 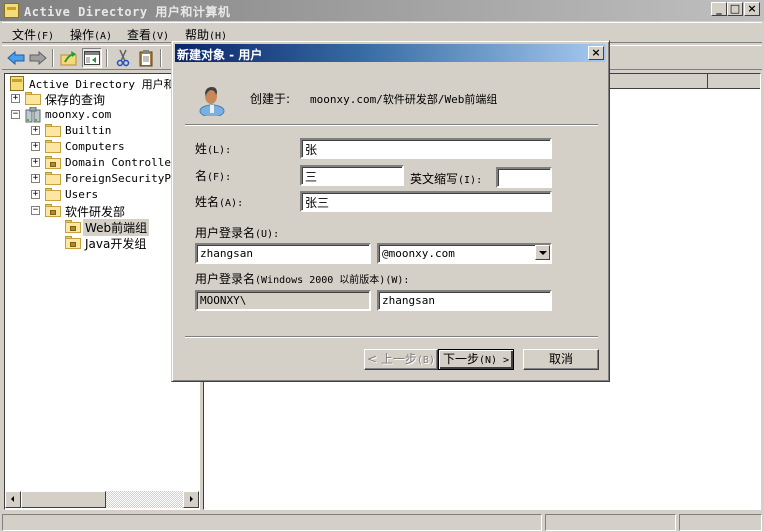 What do you see at coordinates (201, 176) in the screenshot?
I see `label-text: 名` at bounding box center [201, 176].